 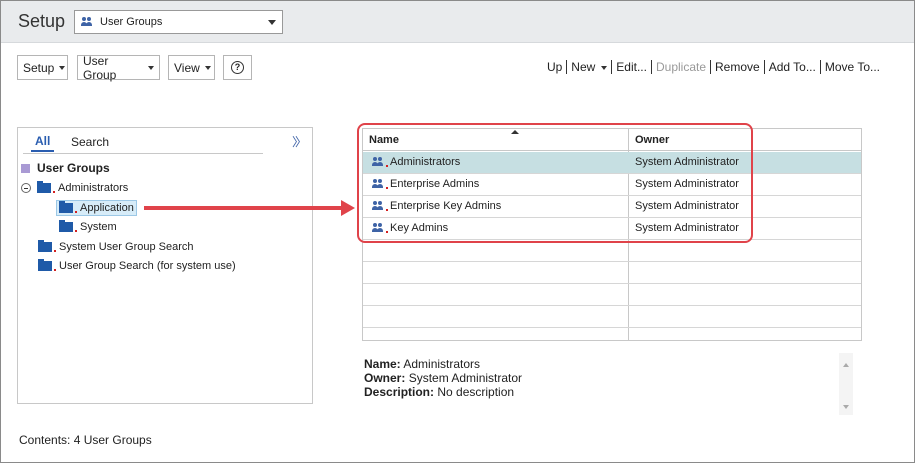 What do you see at coordinates (93, 188) in the screenshot?
I see `tree-node-label: Administrators` at bounding box center [93, 188].